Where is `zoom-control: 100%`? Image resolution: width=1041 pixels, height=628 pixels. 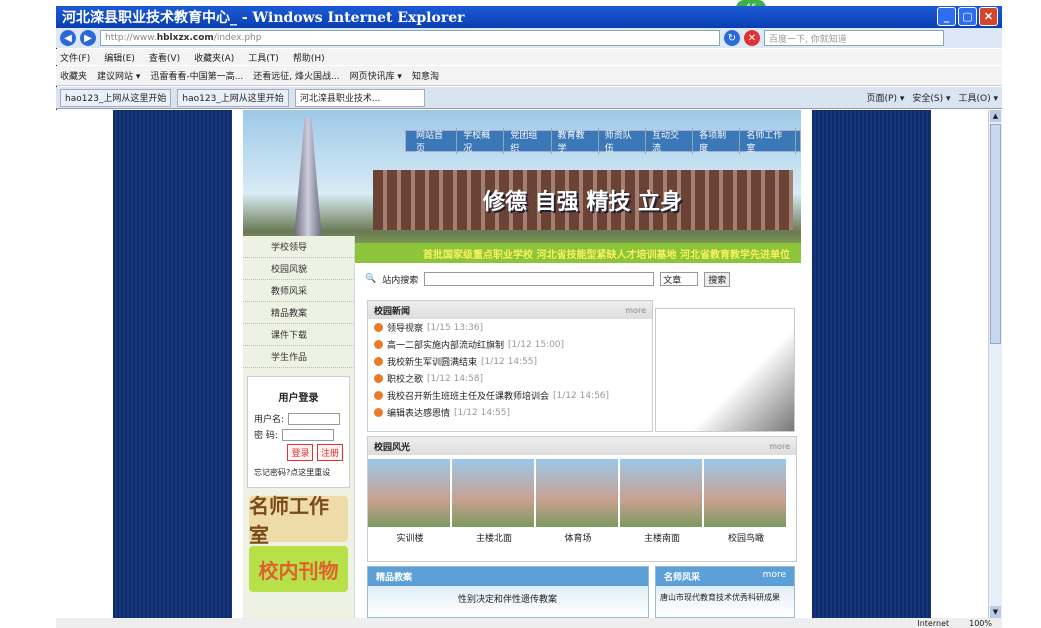 zoom-control: 100% is located at coordinates (980, 623).